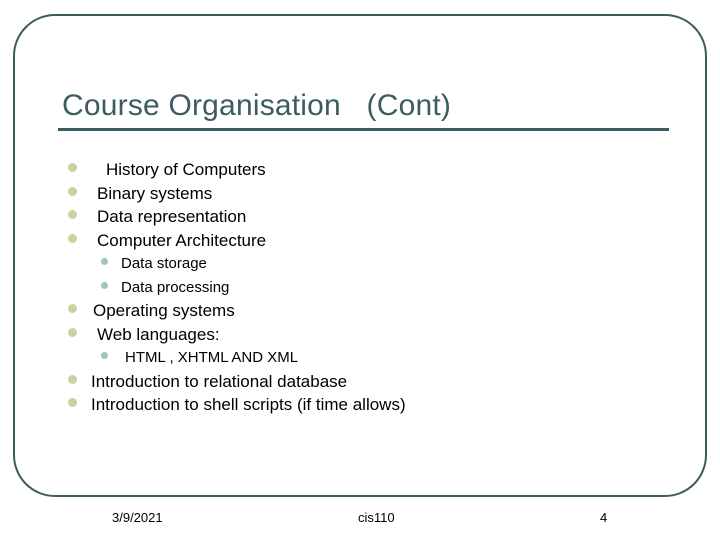  Describe the element at coordinates (182, 240) in the screenshot. I see `list-item-label: Computer Architecture` at that location.